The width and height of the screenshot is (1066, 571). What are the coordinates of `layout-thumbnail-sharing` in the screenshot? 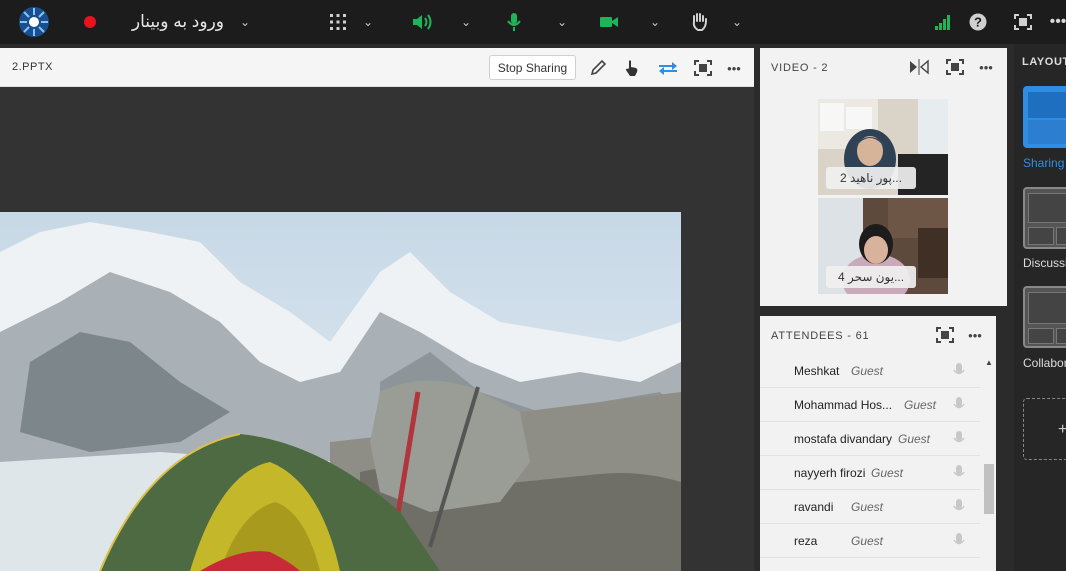 It's located at (1044, 117).